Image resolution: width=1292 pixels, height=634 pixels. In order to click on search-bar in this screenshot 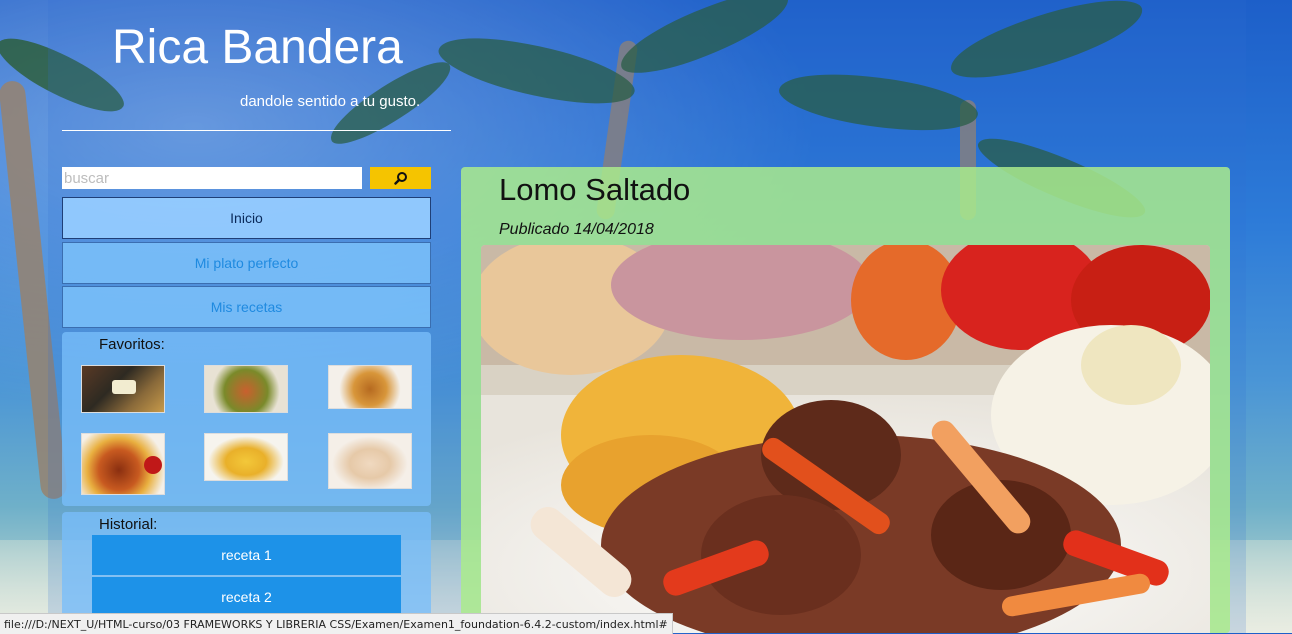, I will do `click(246, 178)`.